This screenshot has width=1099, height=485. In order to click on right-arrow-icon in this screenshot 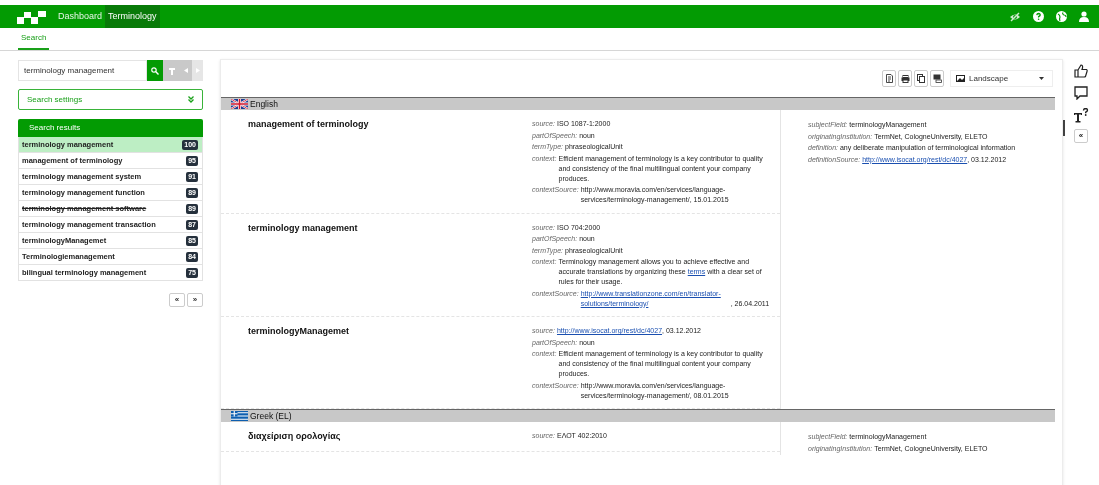, I will do `click(197, 70)`.